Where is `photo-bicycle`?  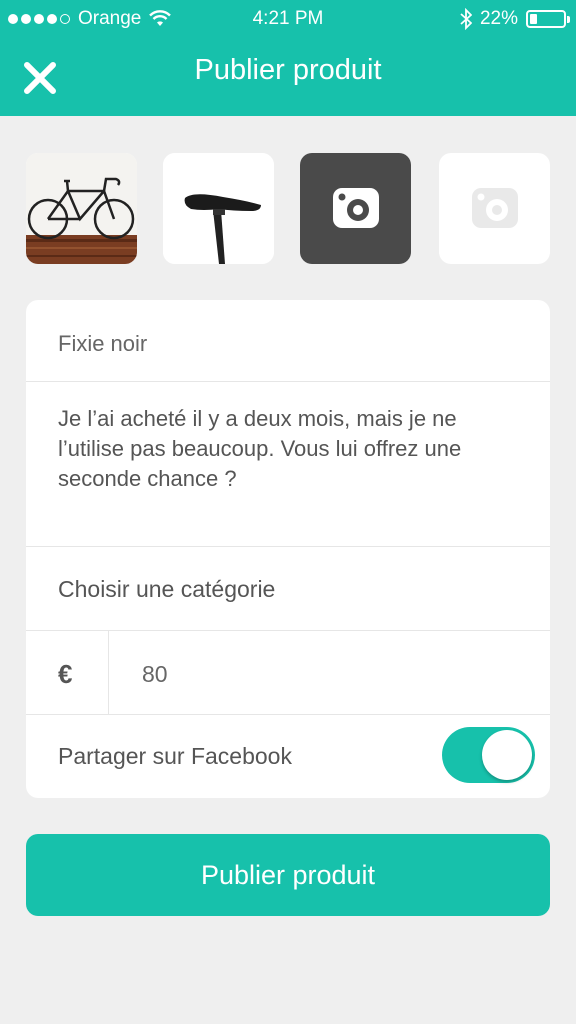
photo-bicycle is located at coordinates (81, 208).